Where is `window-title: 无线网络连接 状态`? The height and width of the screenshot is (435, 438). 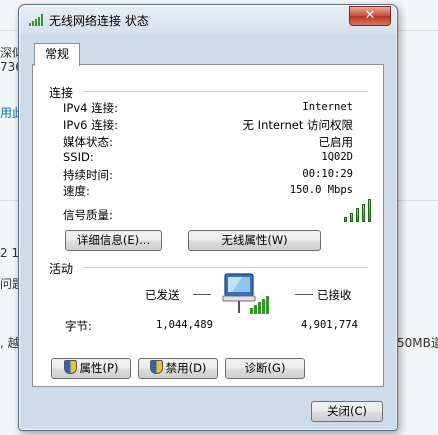 window-title: 无线网络连接 状态 is located at coordinates (99, 21).